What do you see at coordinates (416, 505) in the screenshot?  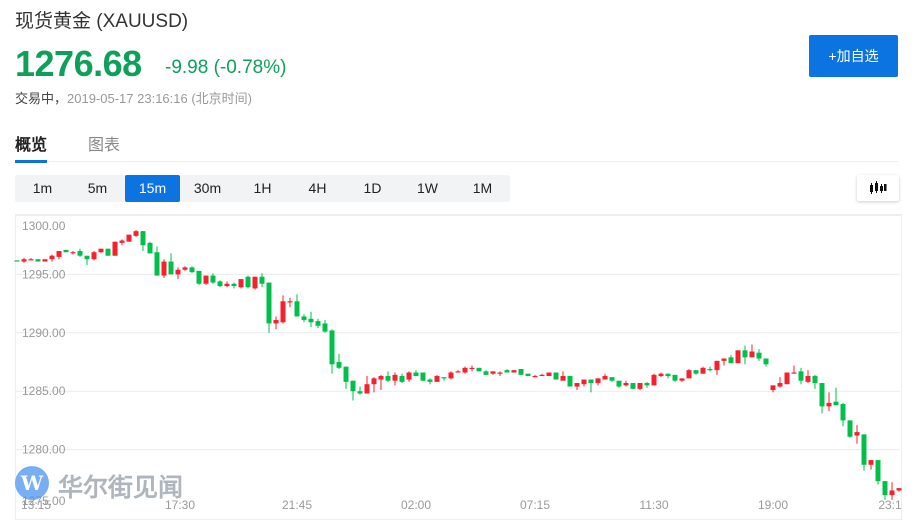 I see `x-tick-label: 02:00` at bounding box center [416, 505].